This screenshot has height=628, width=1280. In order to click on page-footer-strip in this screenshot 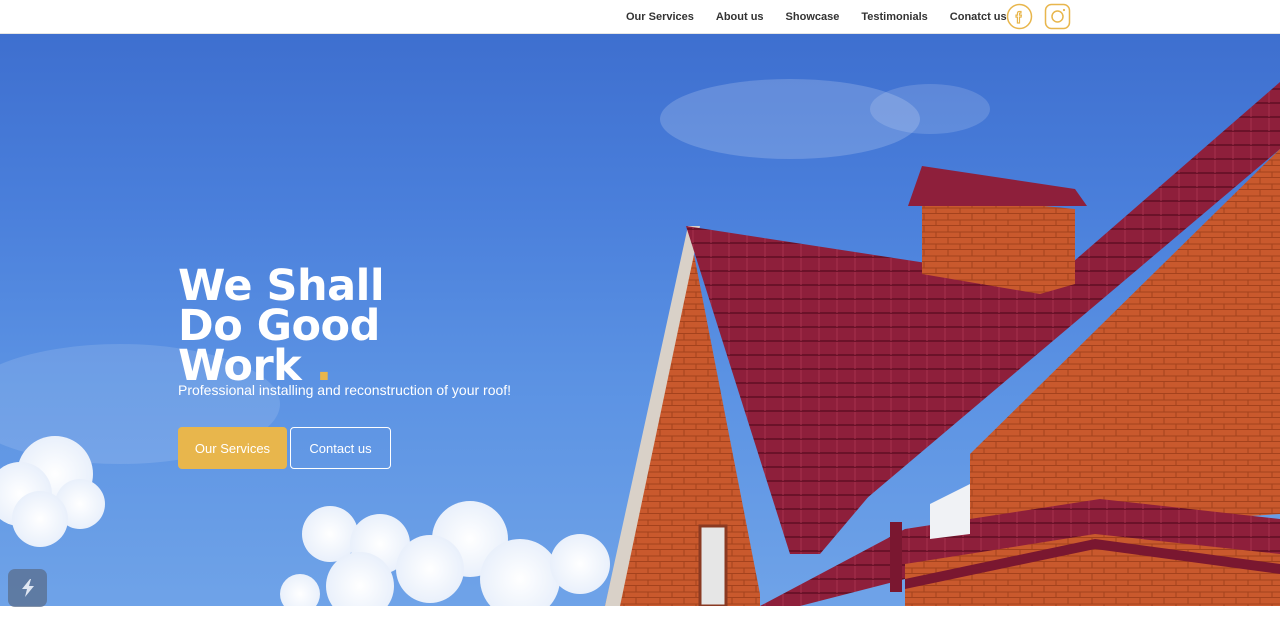, I will do `click(640, 617)`.